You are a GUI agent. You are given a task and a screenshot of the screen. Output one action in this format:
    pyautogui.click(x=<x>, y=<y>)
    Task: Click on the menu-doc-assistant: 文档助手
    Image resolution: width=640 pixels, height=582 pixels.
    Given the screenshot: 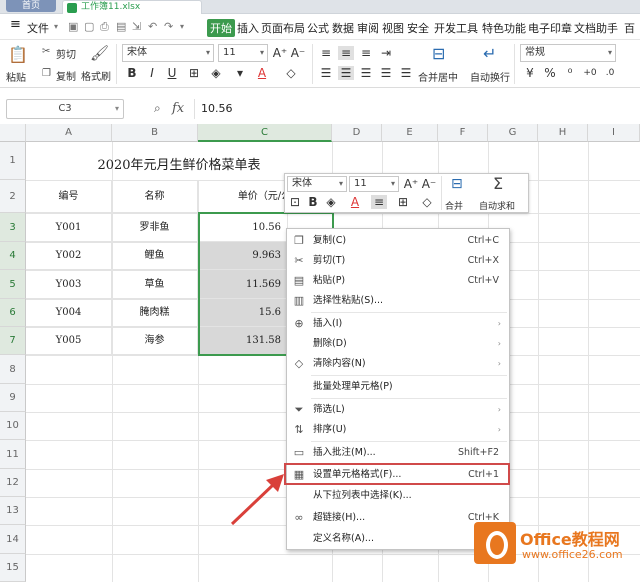 What is the action you would take?
    pyautogui.click(x=596, y=28)
    